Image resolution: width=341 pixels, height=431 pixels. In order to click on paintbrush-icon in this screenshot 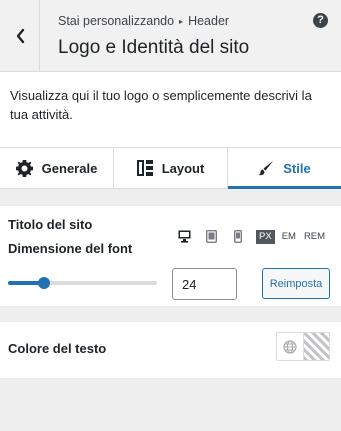, I will do `click(266, 168)`.